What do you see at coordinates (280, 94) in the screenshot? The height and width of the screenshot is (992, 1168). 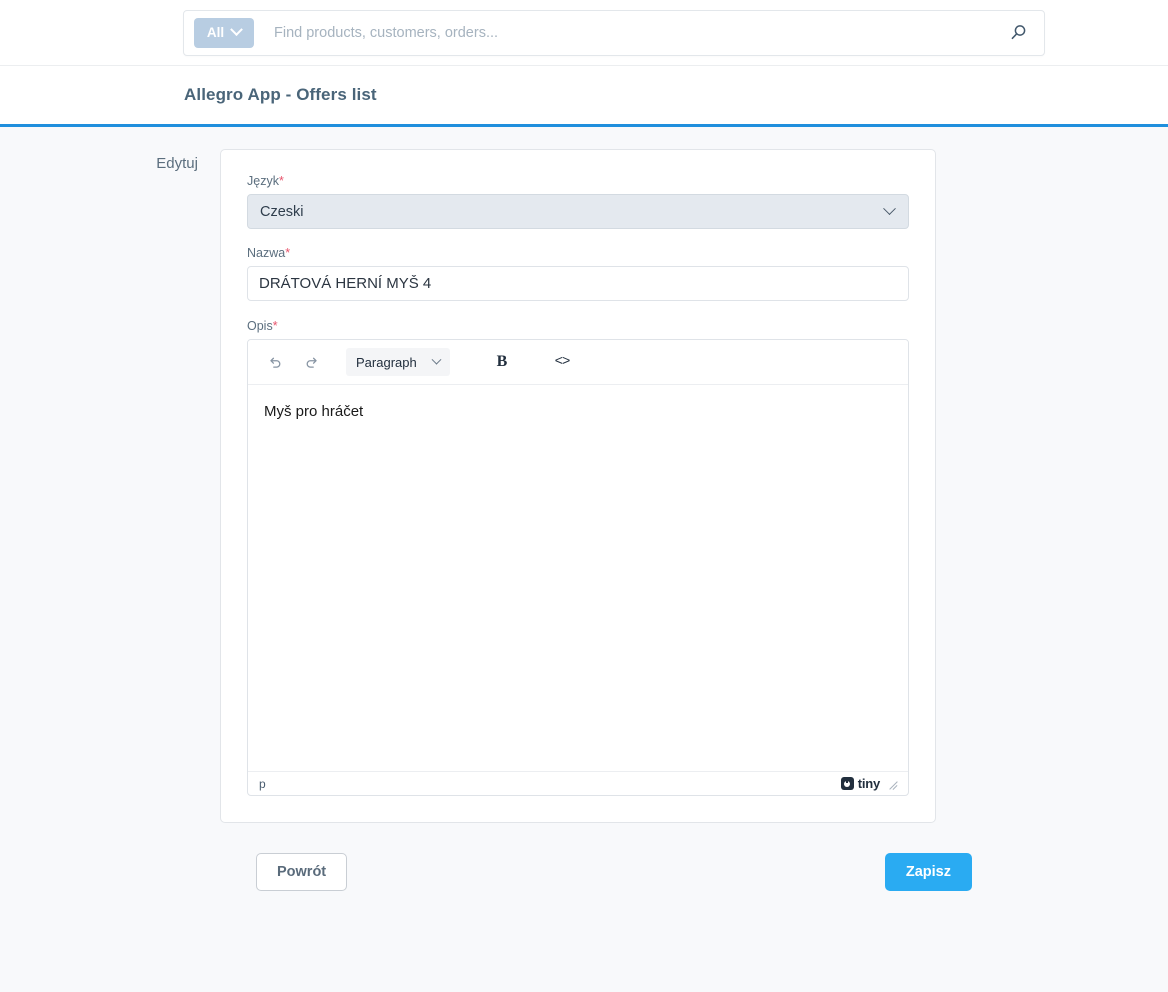 I see `page-title: Allegro App - Offers list` at bounding box center [280, 94].